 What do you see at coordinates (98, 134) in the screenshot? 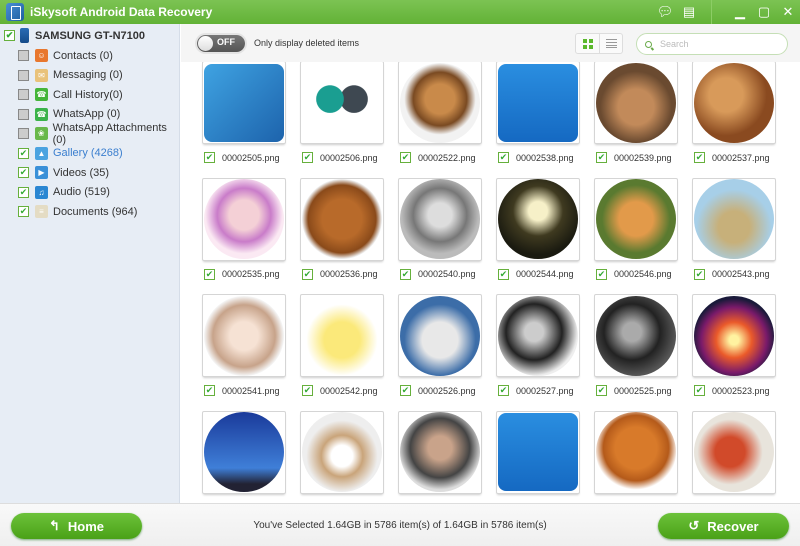
I see `sidebar-item-attachment: ❀ WhatsApp Attachments (0)` at bounding box center [98, 134].